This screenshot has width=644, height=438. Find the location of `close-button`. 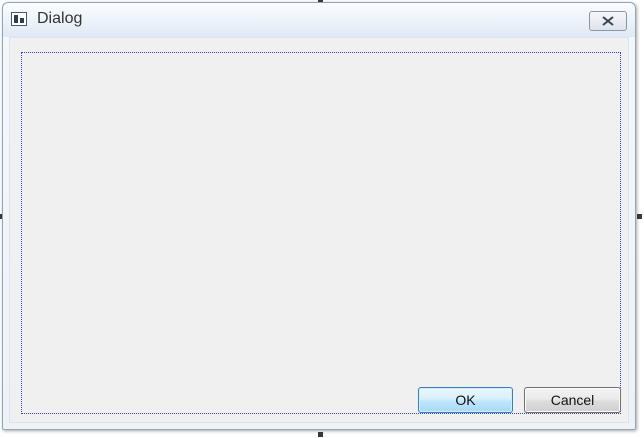

close-button is located at coordinates (608, 21).